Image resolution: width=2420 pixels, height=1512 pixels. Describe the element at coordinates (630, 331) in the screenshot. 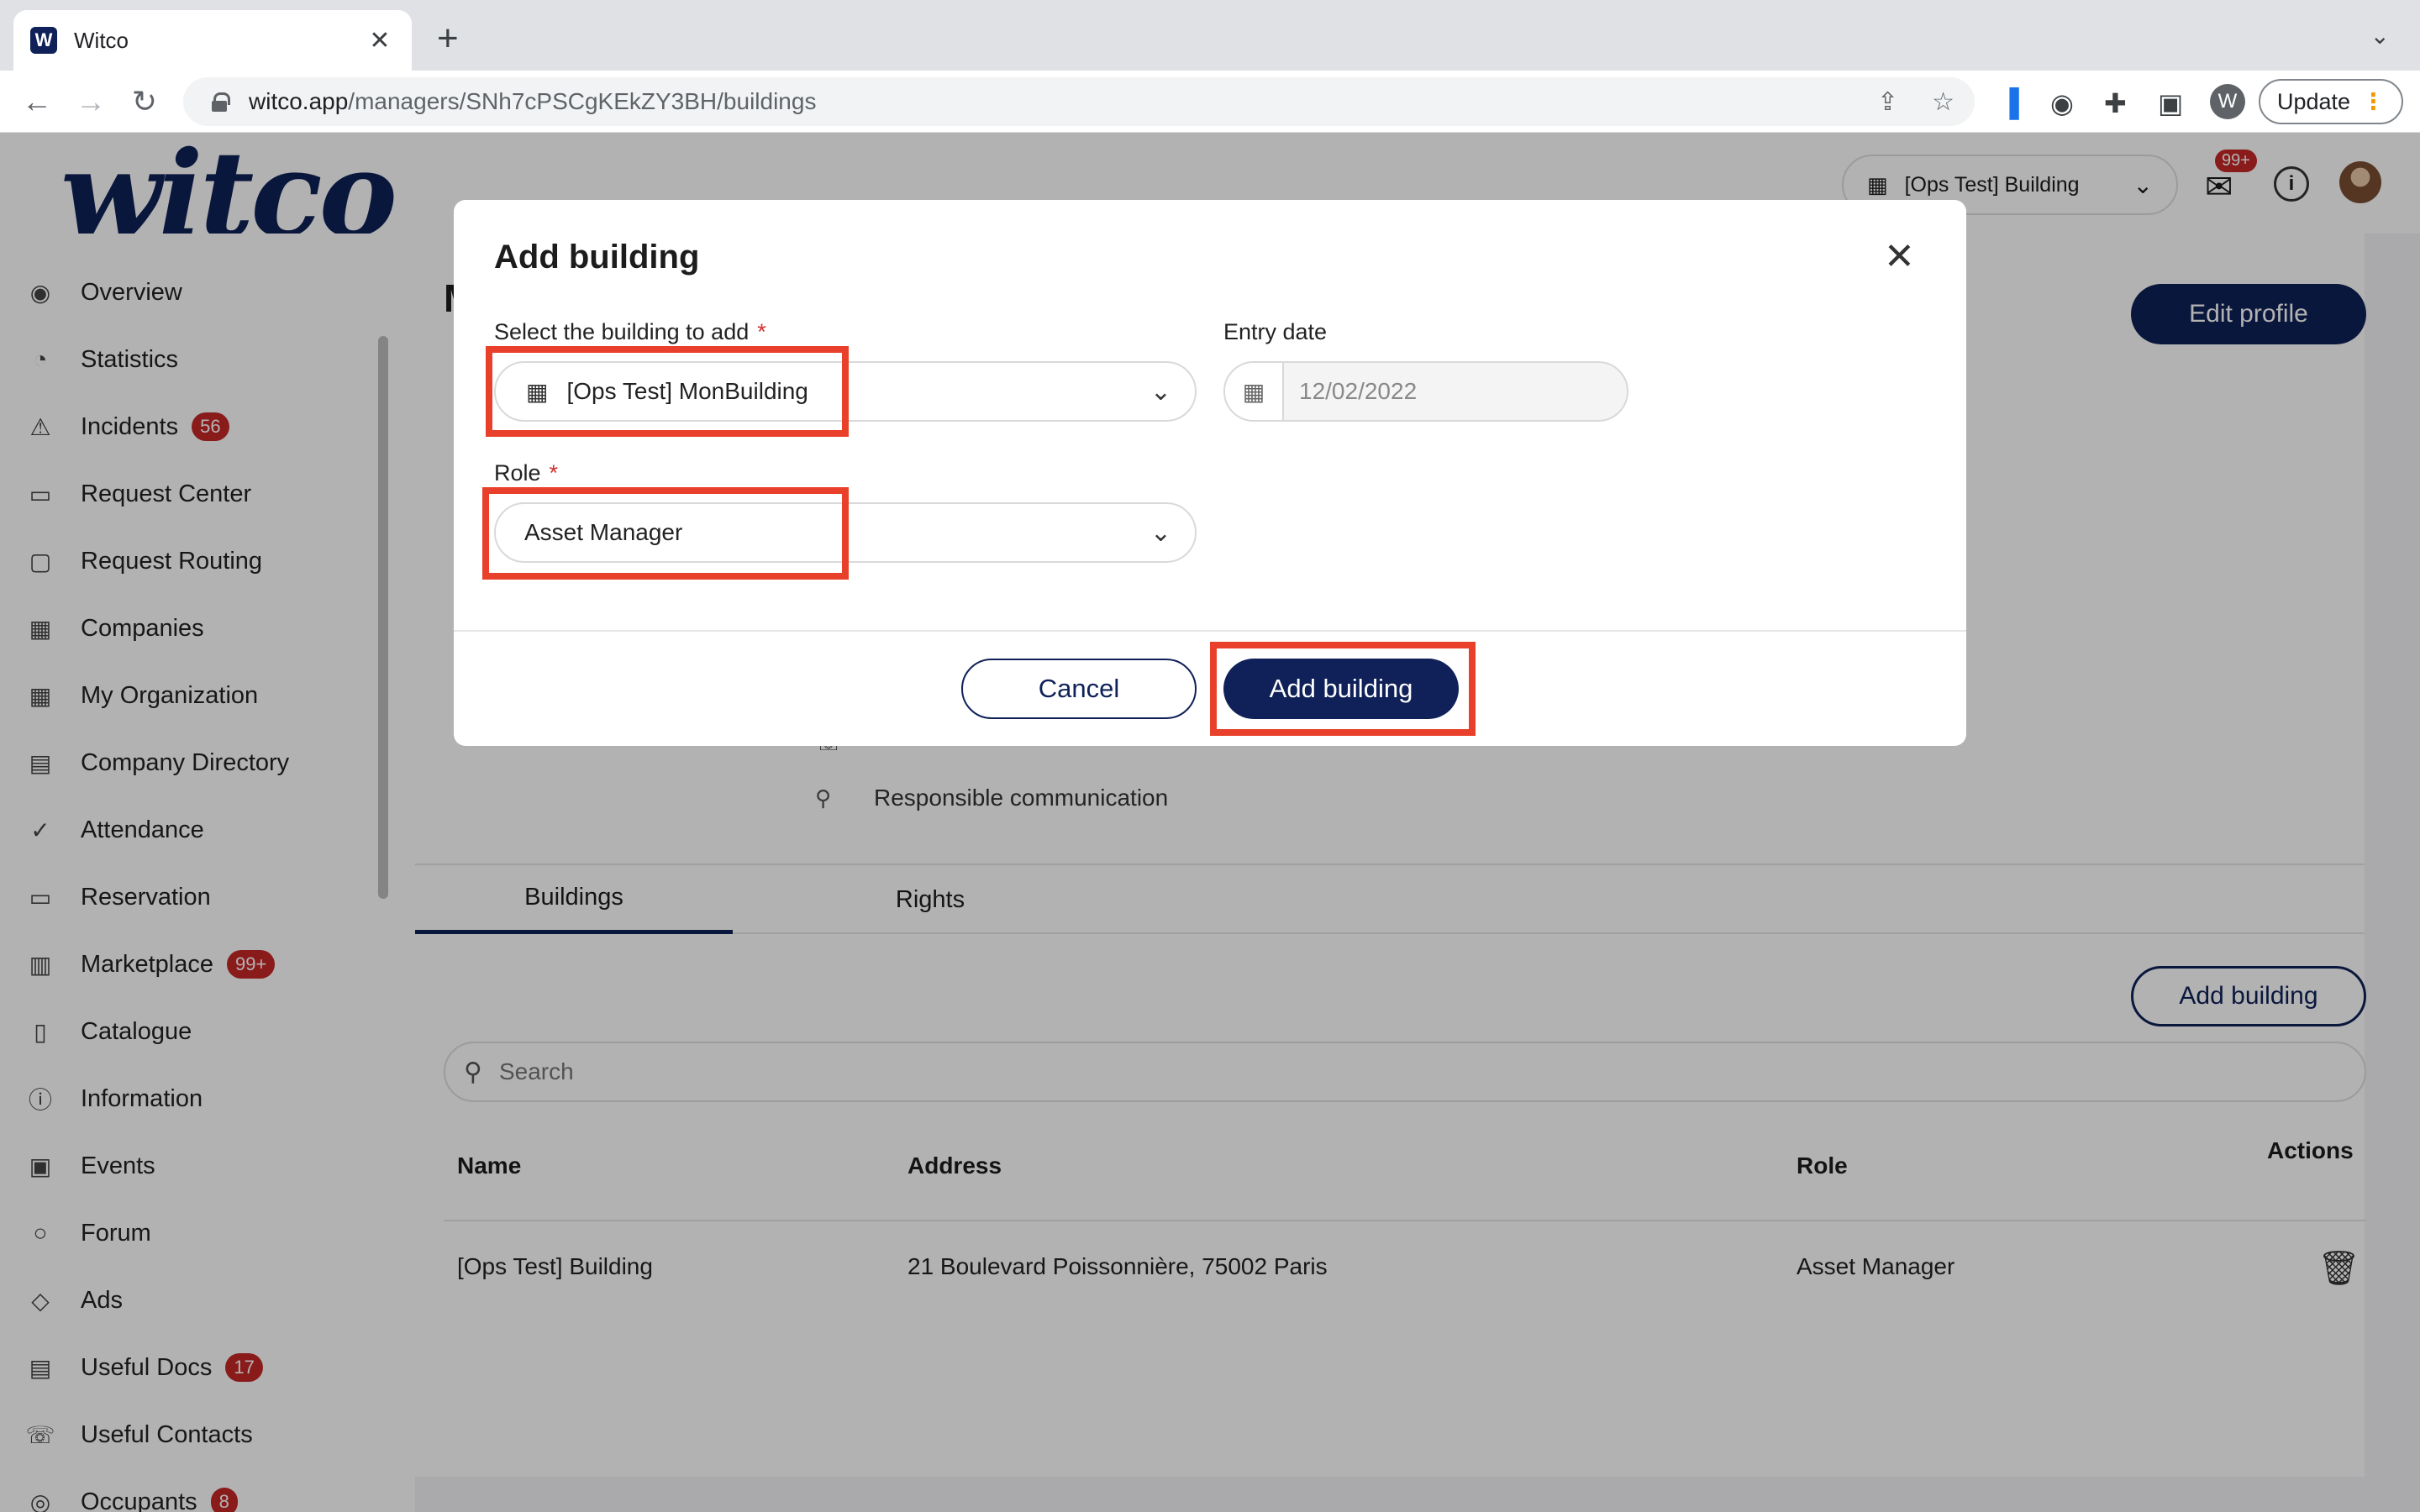

I see `building-field-label: Select the building to add *` at that location.